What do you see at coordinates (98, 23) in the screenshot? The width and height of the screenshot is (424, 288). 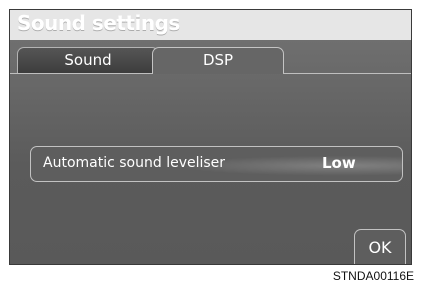 I see `page-title: Sound settings` at bounding box center [98, 23].